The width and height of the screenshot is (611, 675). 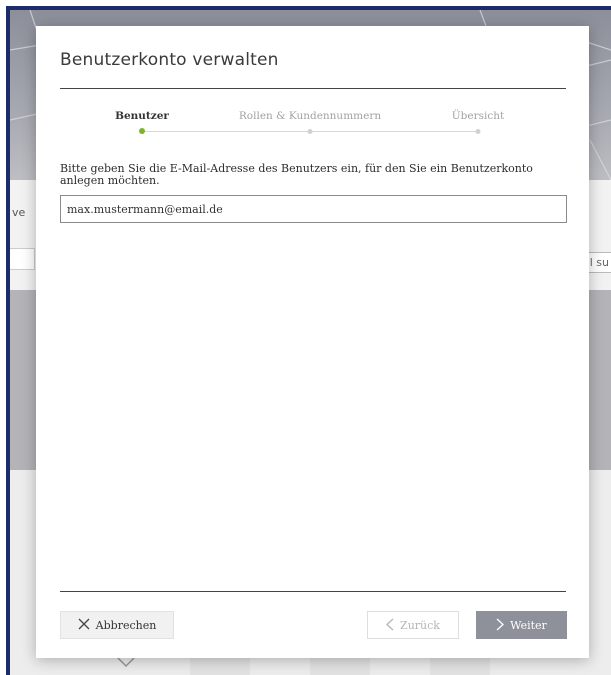 I want to click on cancel-button: Abbrechen, so click(x=117, y=625).